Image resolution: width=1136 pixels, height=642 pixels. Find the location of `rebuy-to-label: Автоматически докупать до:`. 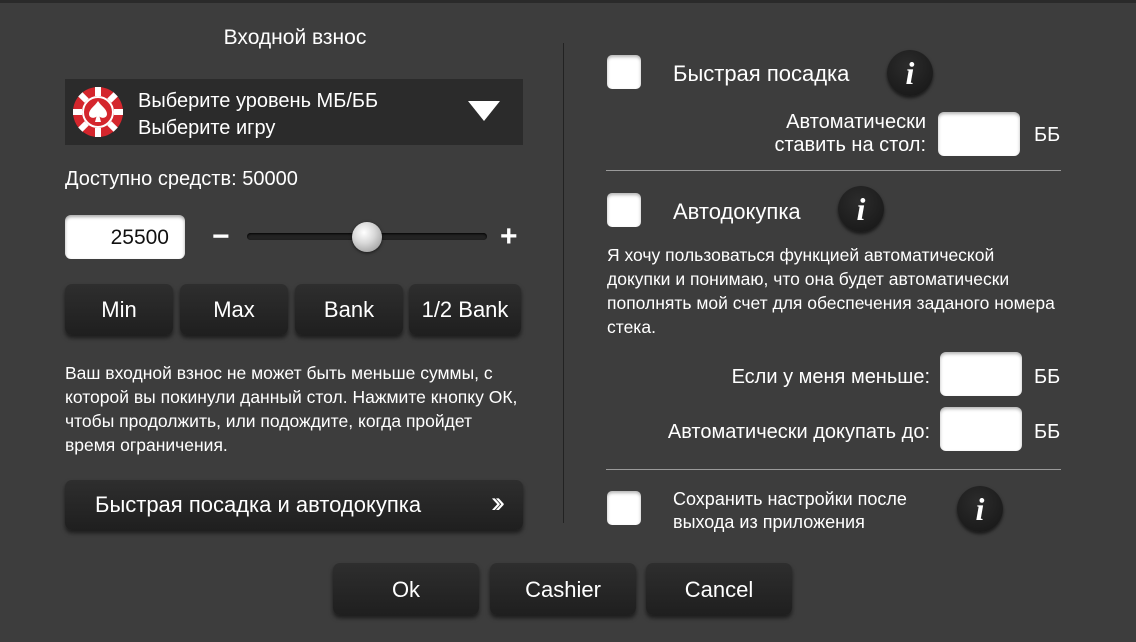

rebuy-to-label: Автоматически докупать до: is located at coordinates (798, 432).